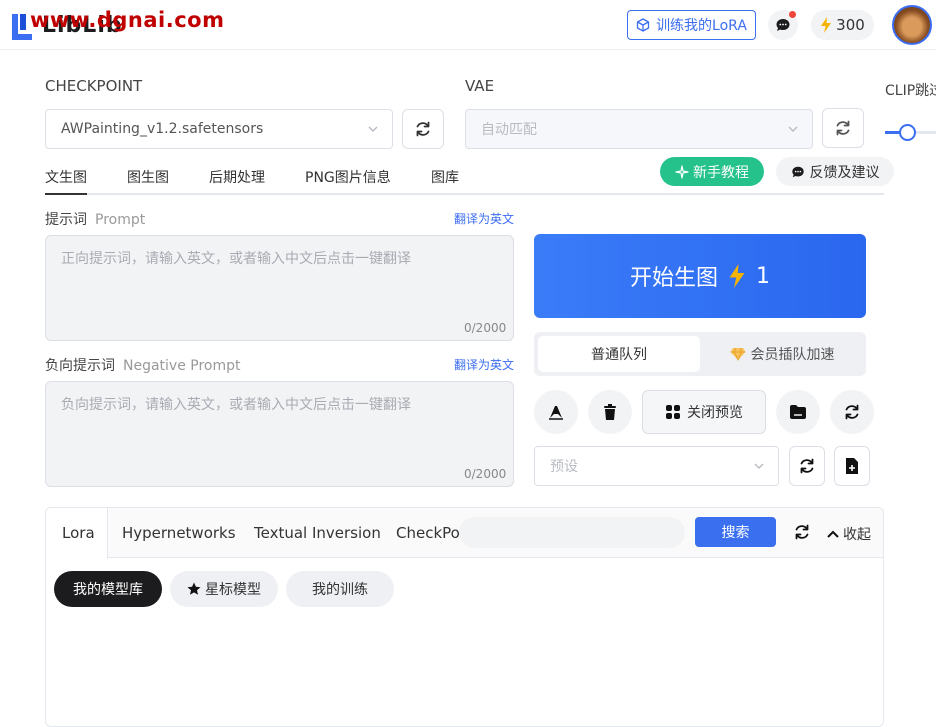 The image size is (936, 727). I want to click on prompt-title-en: Prompt, so click(120, 220).